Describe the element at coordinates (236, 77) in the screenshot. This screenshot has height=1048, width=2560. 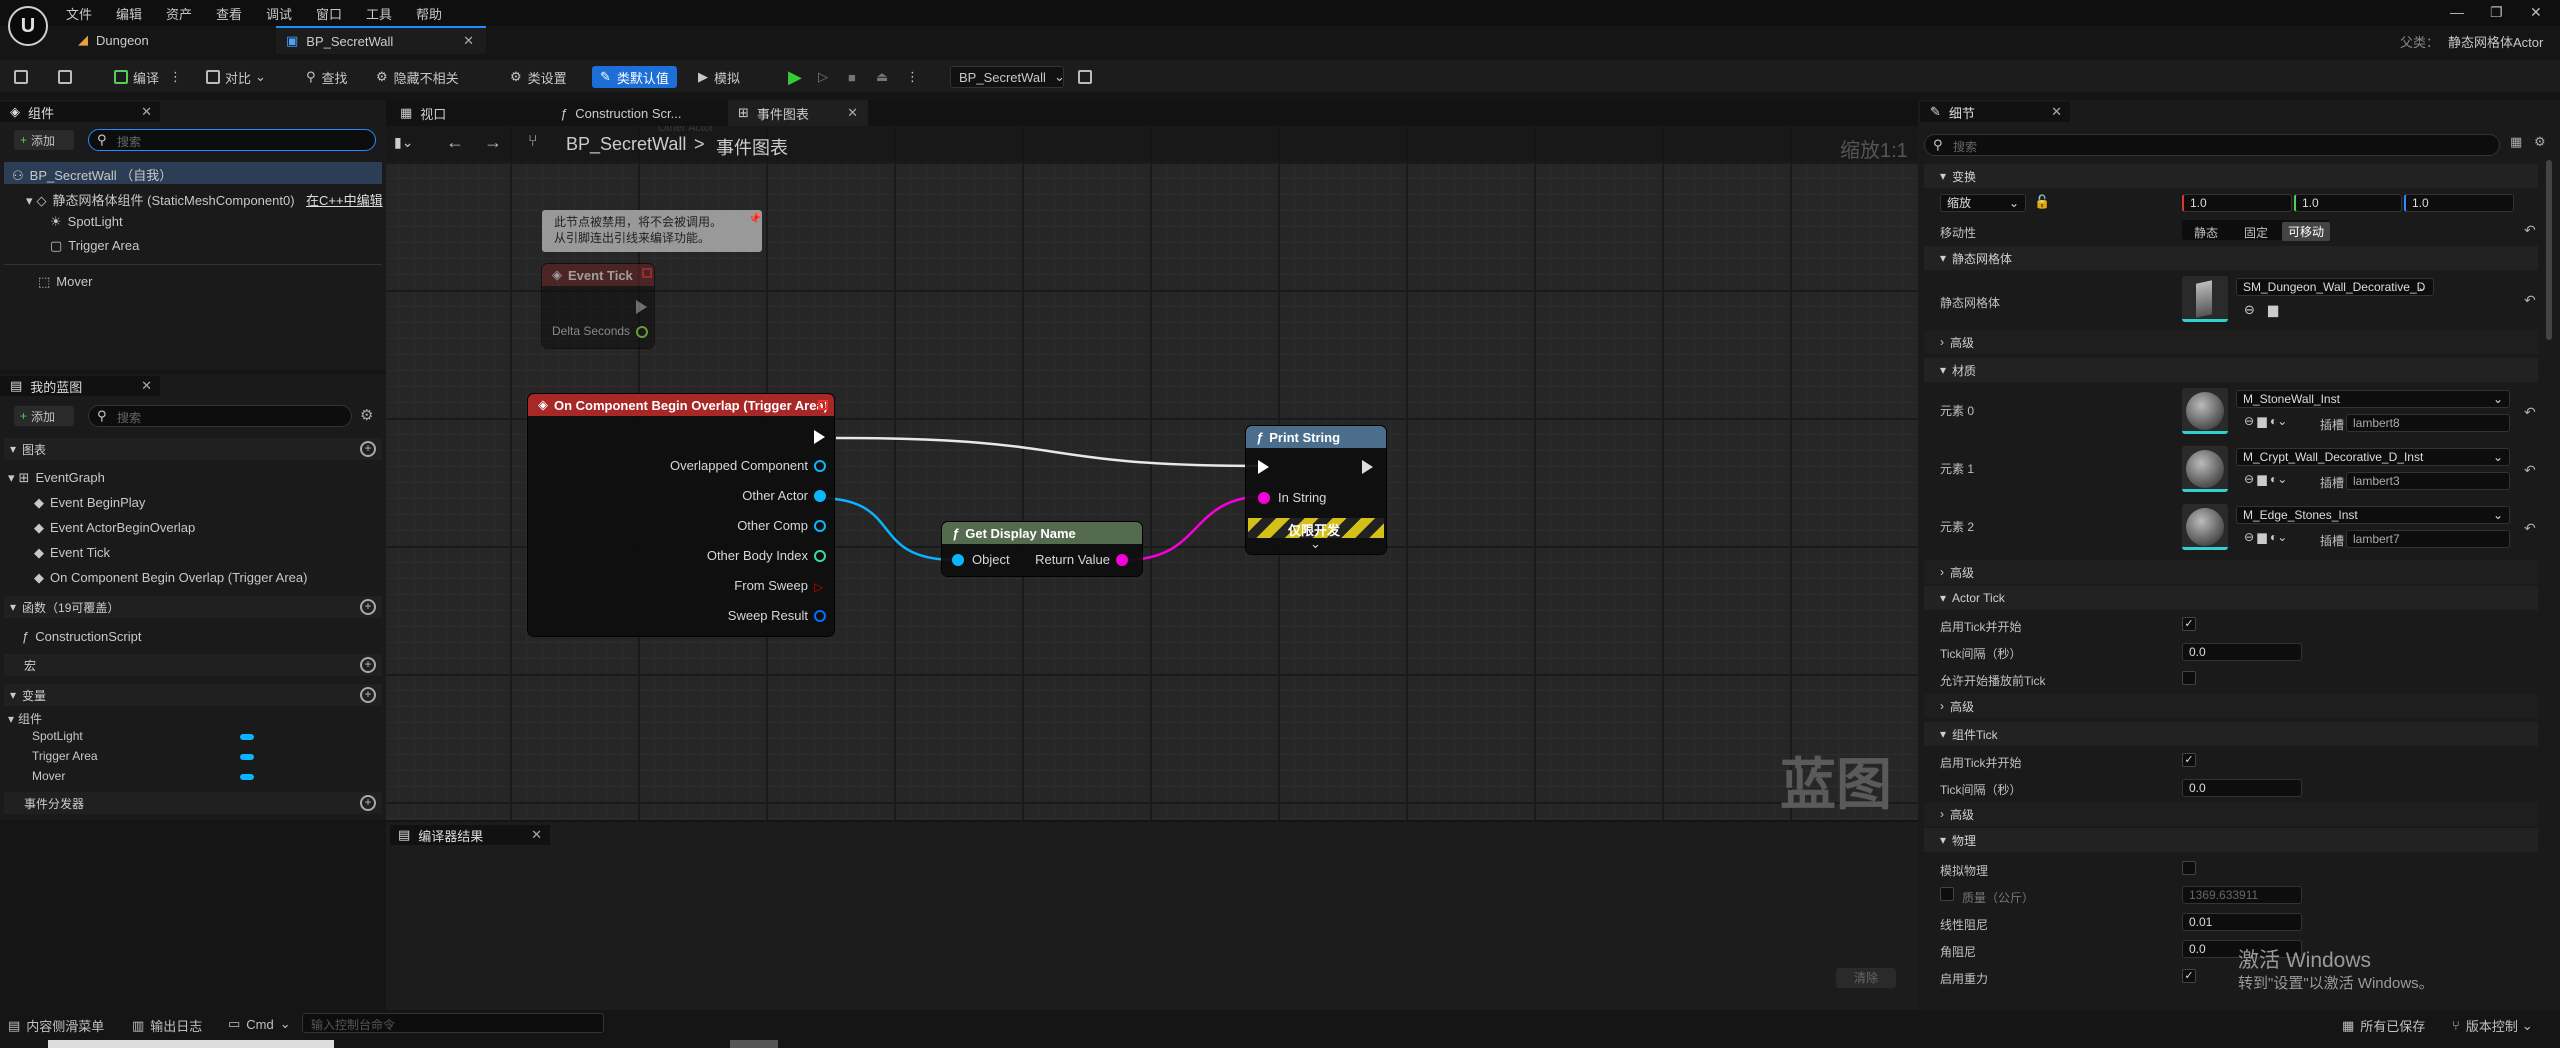
I see `diff-button: 对比 ⌄` at that location.